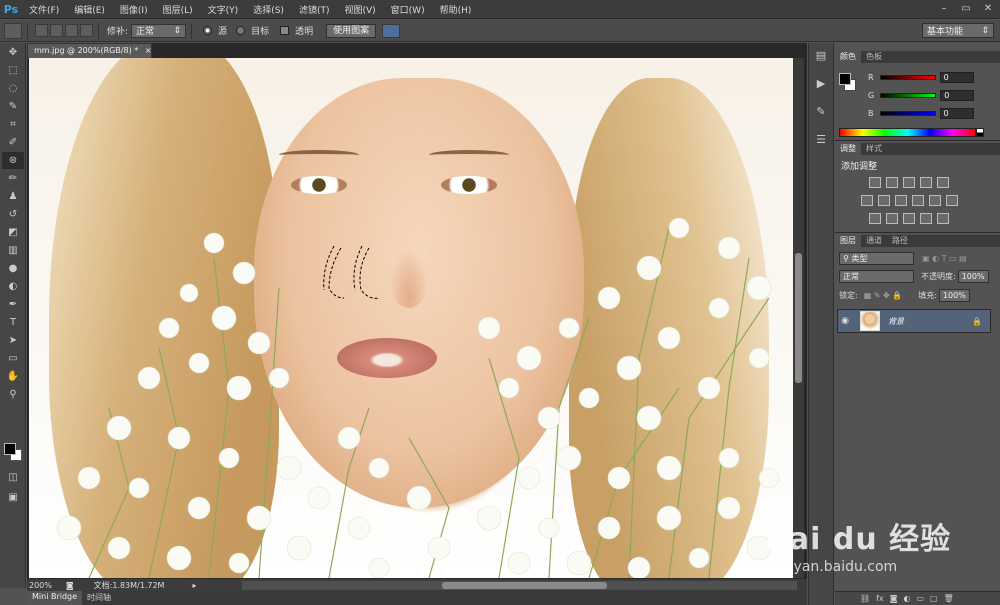 The width and height of the screenshot is (1000, 605). What do you see at coordinates (943, 182) in the screenshot?
I see `vibrance-icon` at bounding box center [943, 182].